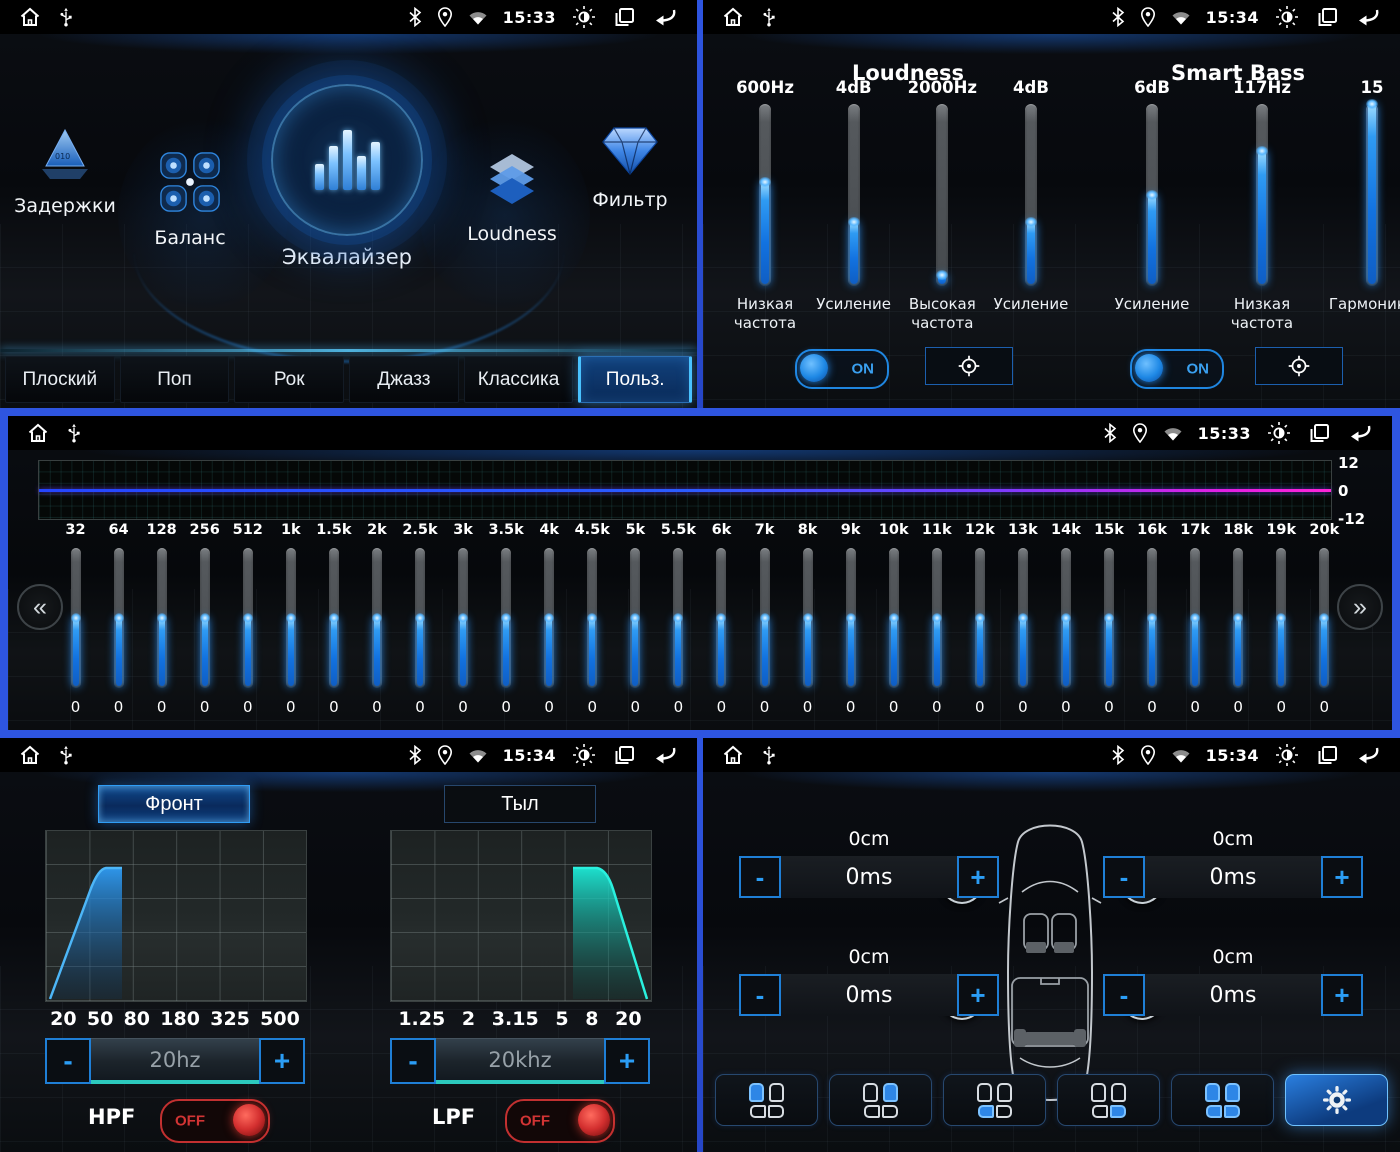 This screenshot has width=1400, height=1152. What do you see at coordinates (1360, 607) in the screenshot?
I see `scroll-right-button: »` at bounding box center [1360, 607].